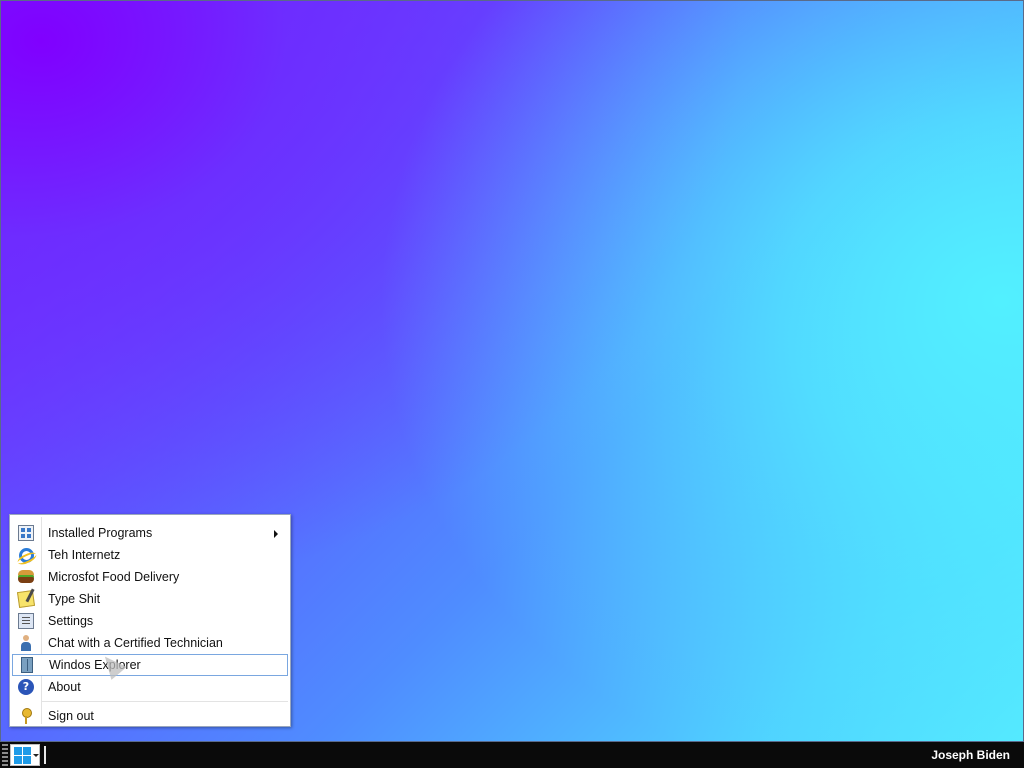 This screenshot has width=1024, height=768. What do you see at coordinates (74, 599) in the screenshot?
I see `menu-item-label: Type Shit` at bounding box center [74, 599].